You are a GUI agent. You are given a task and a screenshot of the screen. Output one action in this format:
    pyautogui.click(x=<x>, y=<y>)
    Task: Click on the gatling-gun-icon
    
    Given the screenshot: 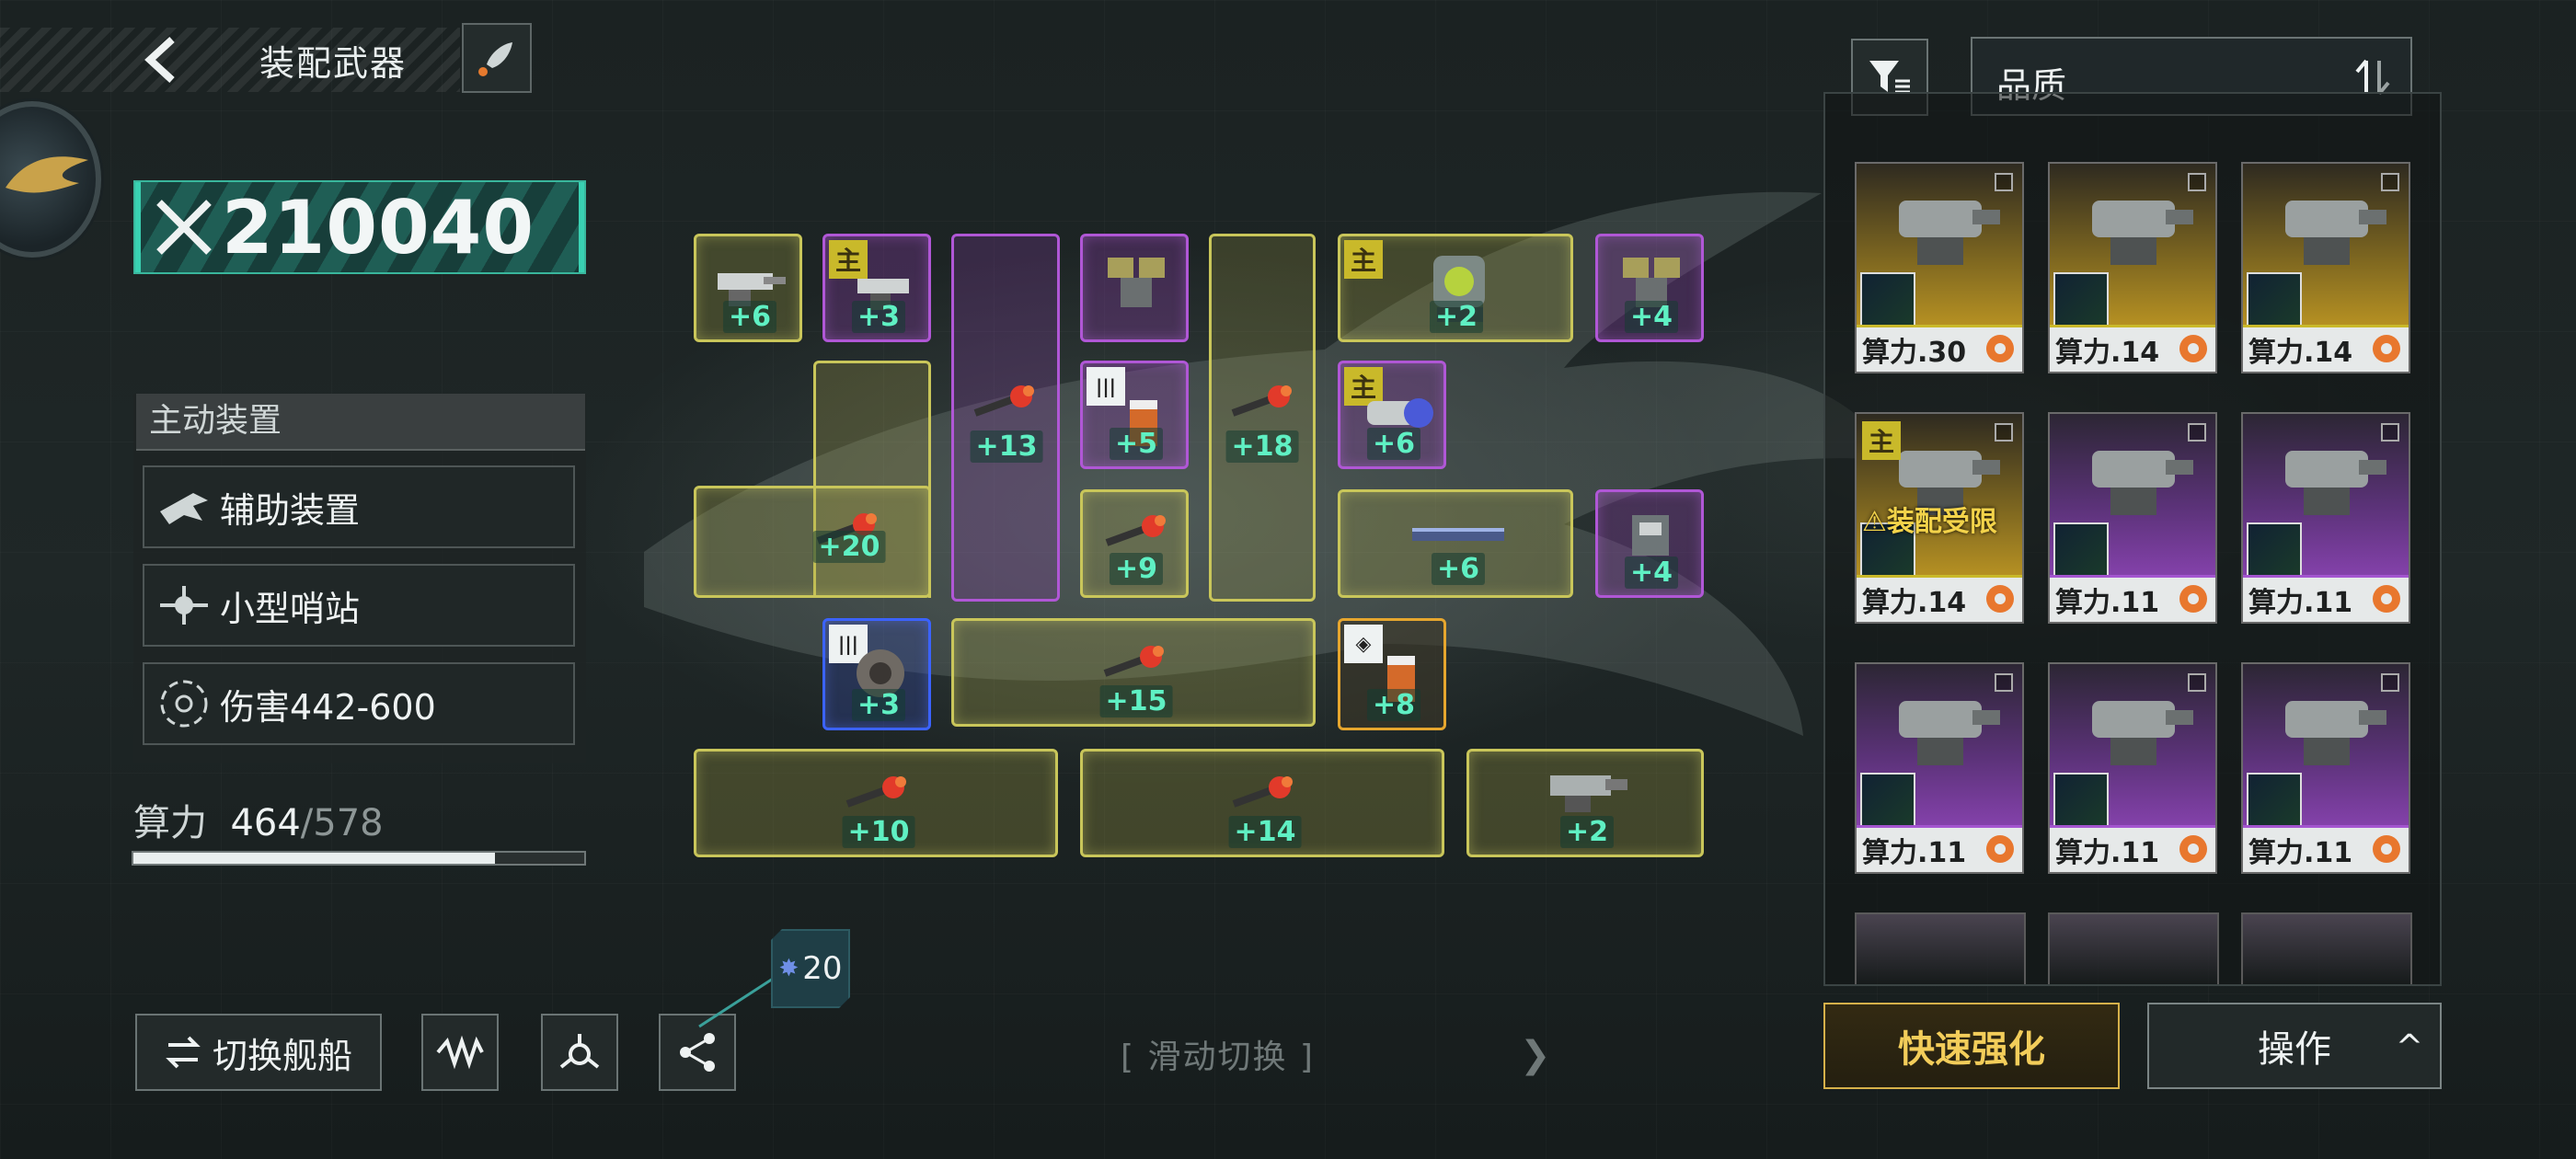 What is the action you would take?
    pyautogui.click(x=1588, y=793)
    